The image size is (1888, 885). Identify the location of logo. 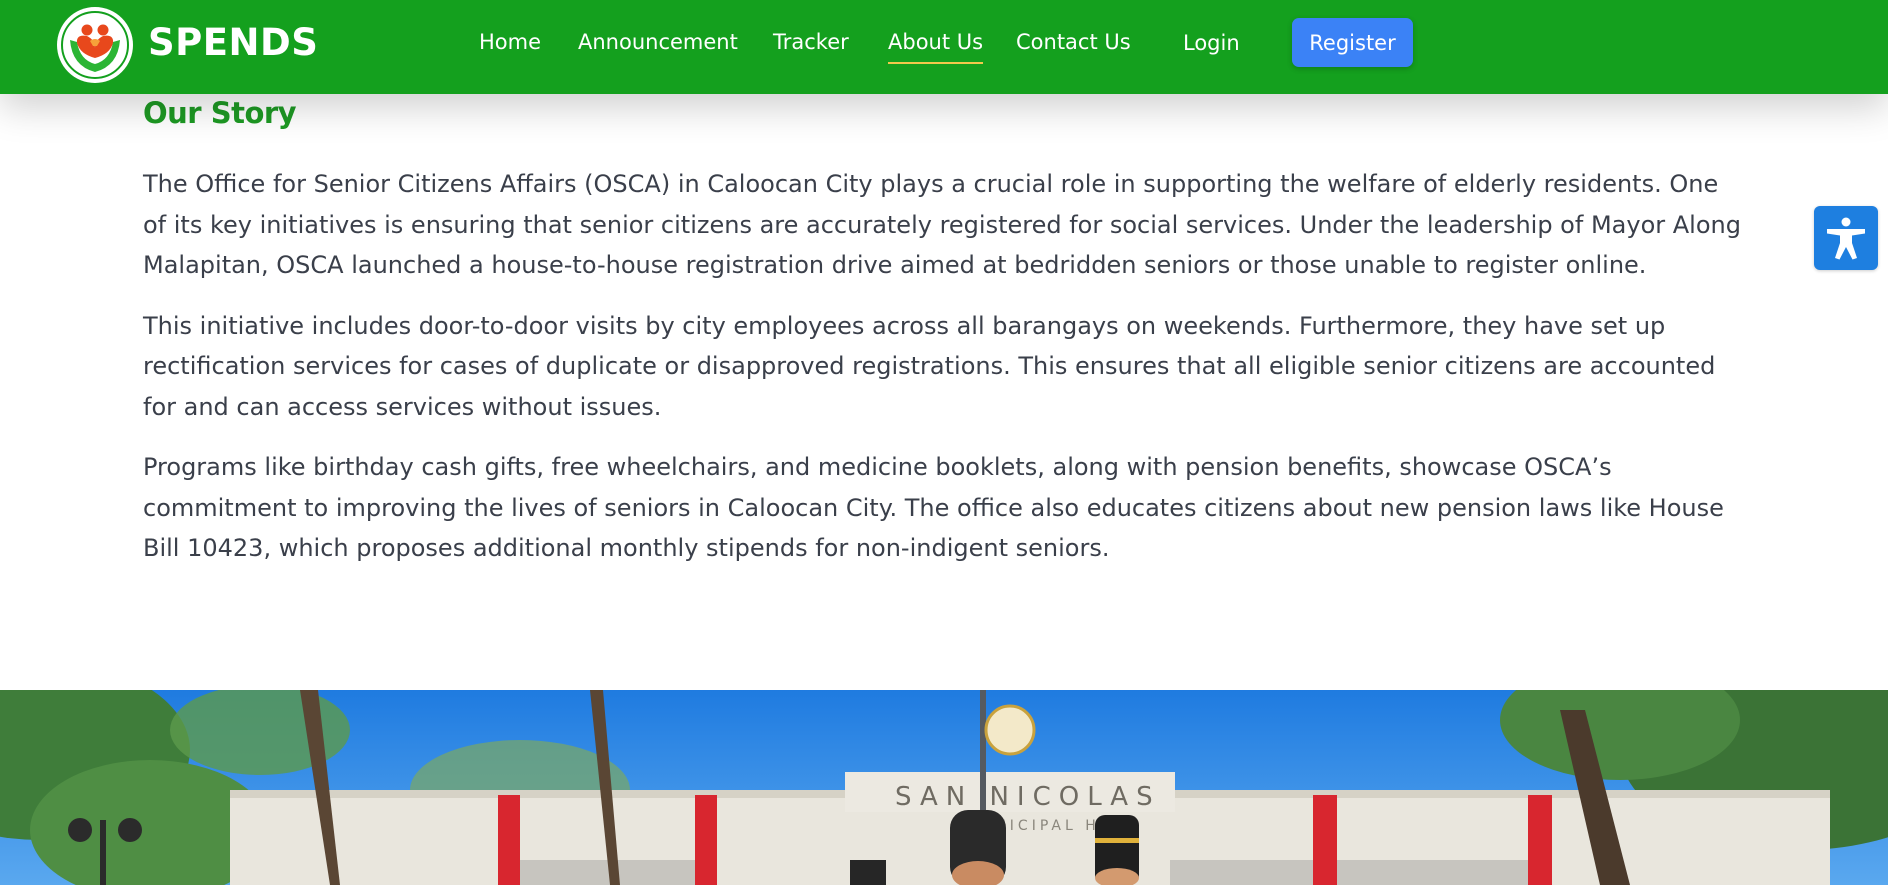
(95, 45).